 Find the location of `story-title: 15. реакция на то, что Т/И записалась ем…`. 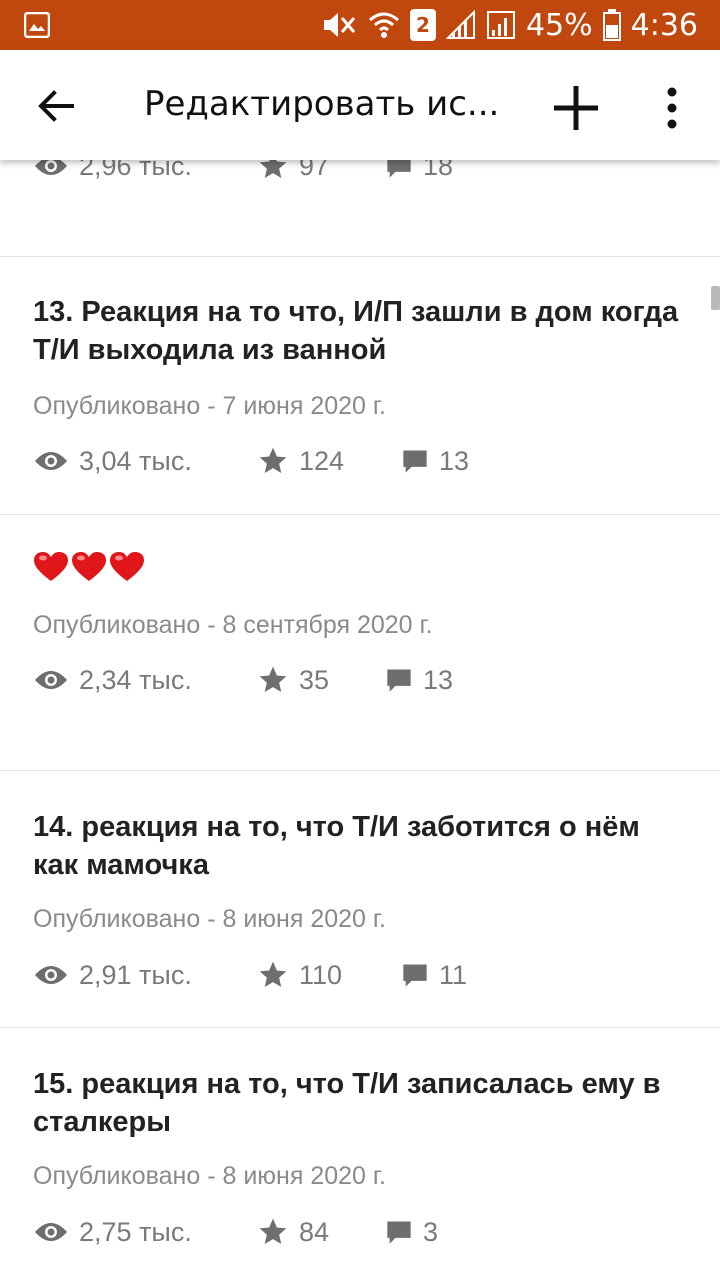

story-title: 15. реакция на то, что Т/И записалась ем… is located at coordinates (363, 1103).